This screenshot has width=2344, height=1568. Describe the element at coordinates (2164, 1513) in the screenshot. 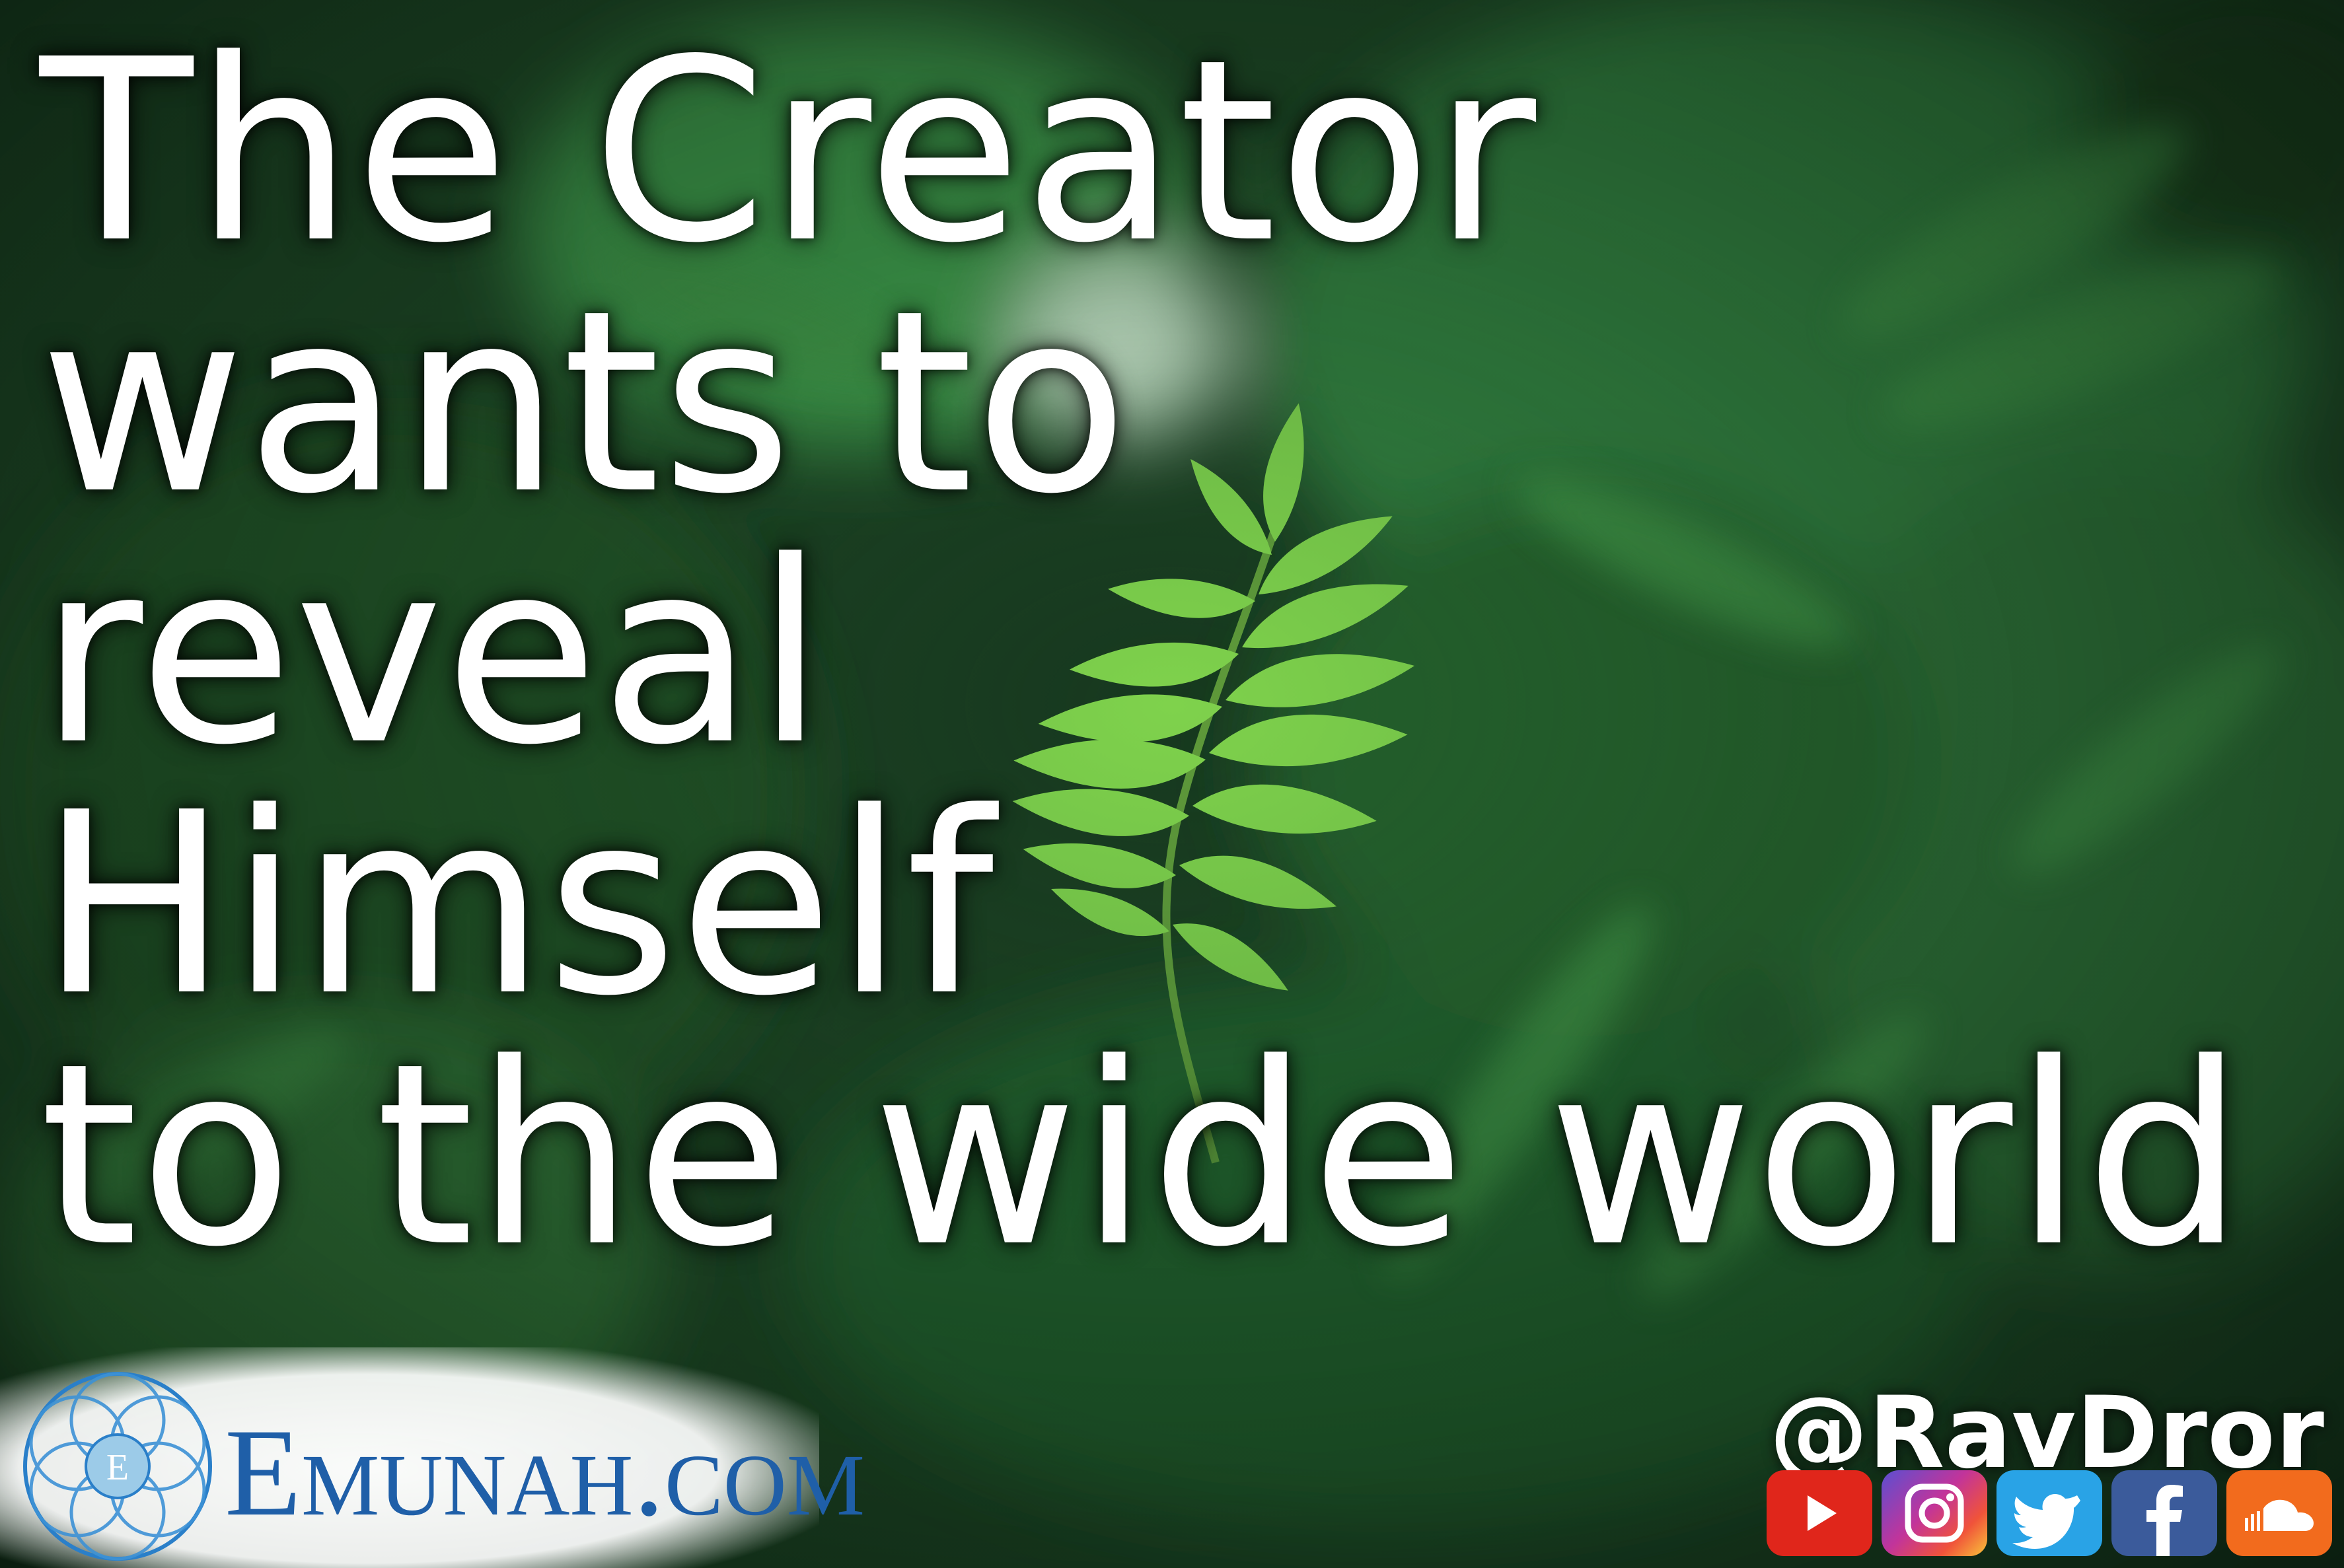

I see `facebook-icon` at that location.